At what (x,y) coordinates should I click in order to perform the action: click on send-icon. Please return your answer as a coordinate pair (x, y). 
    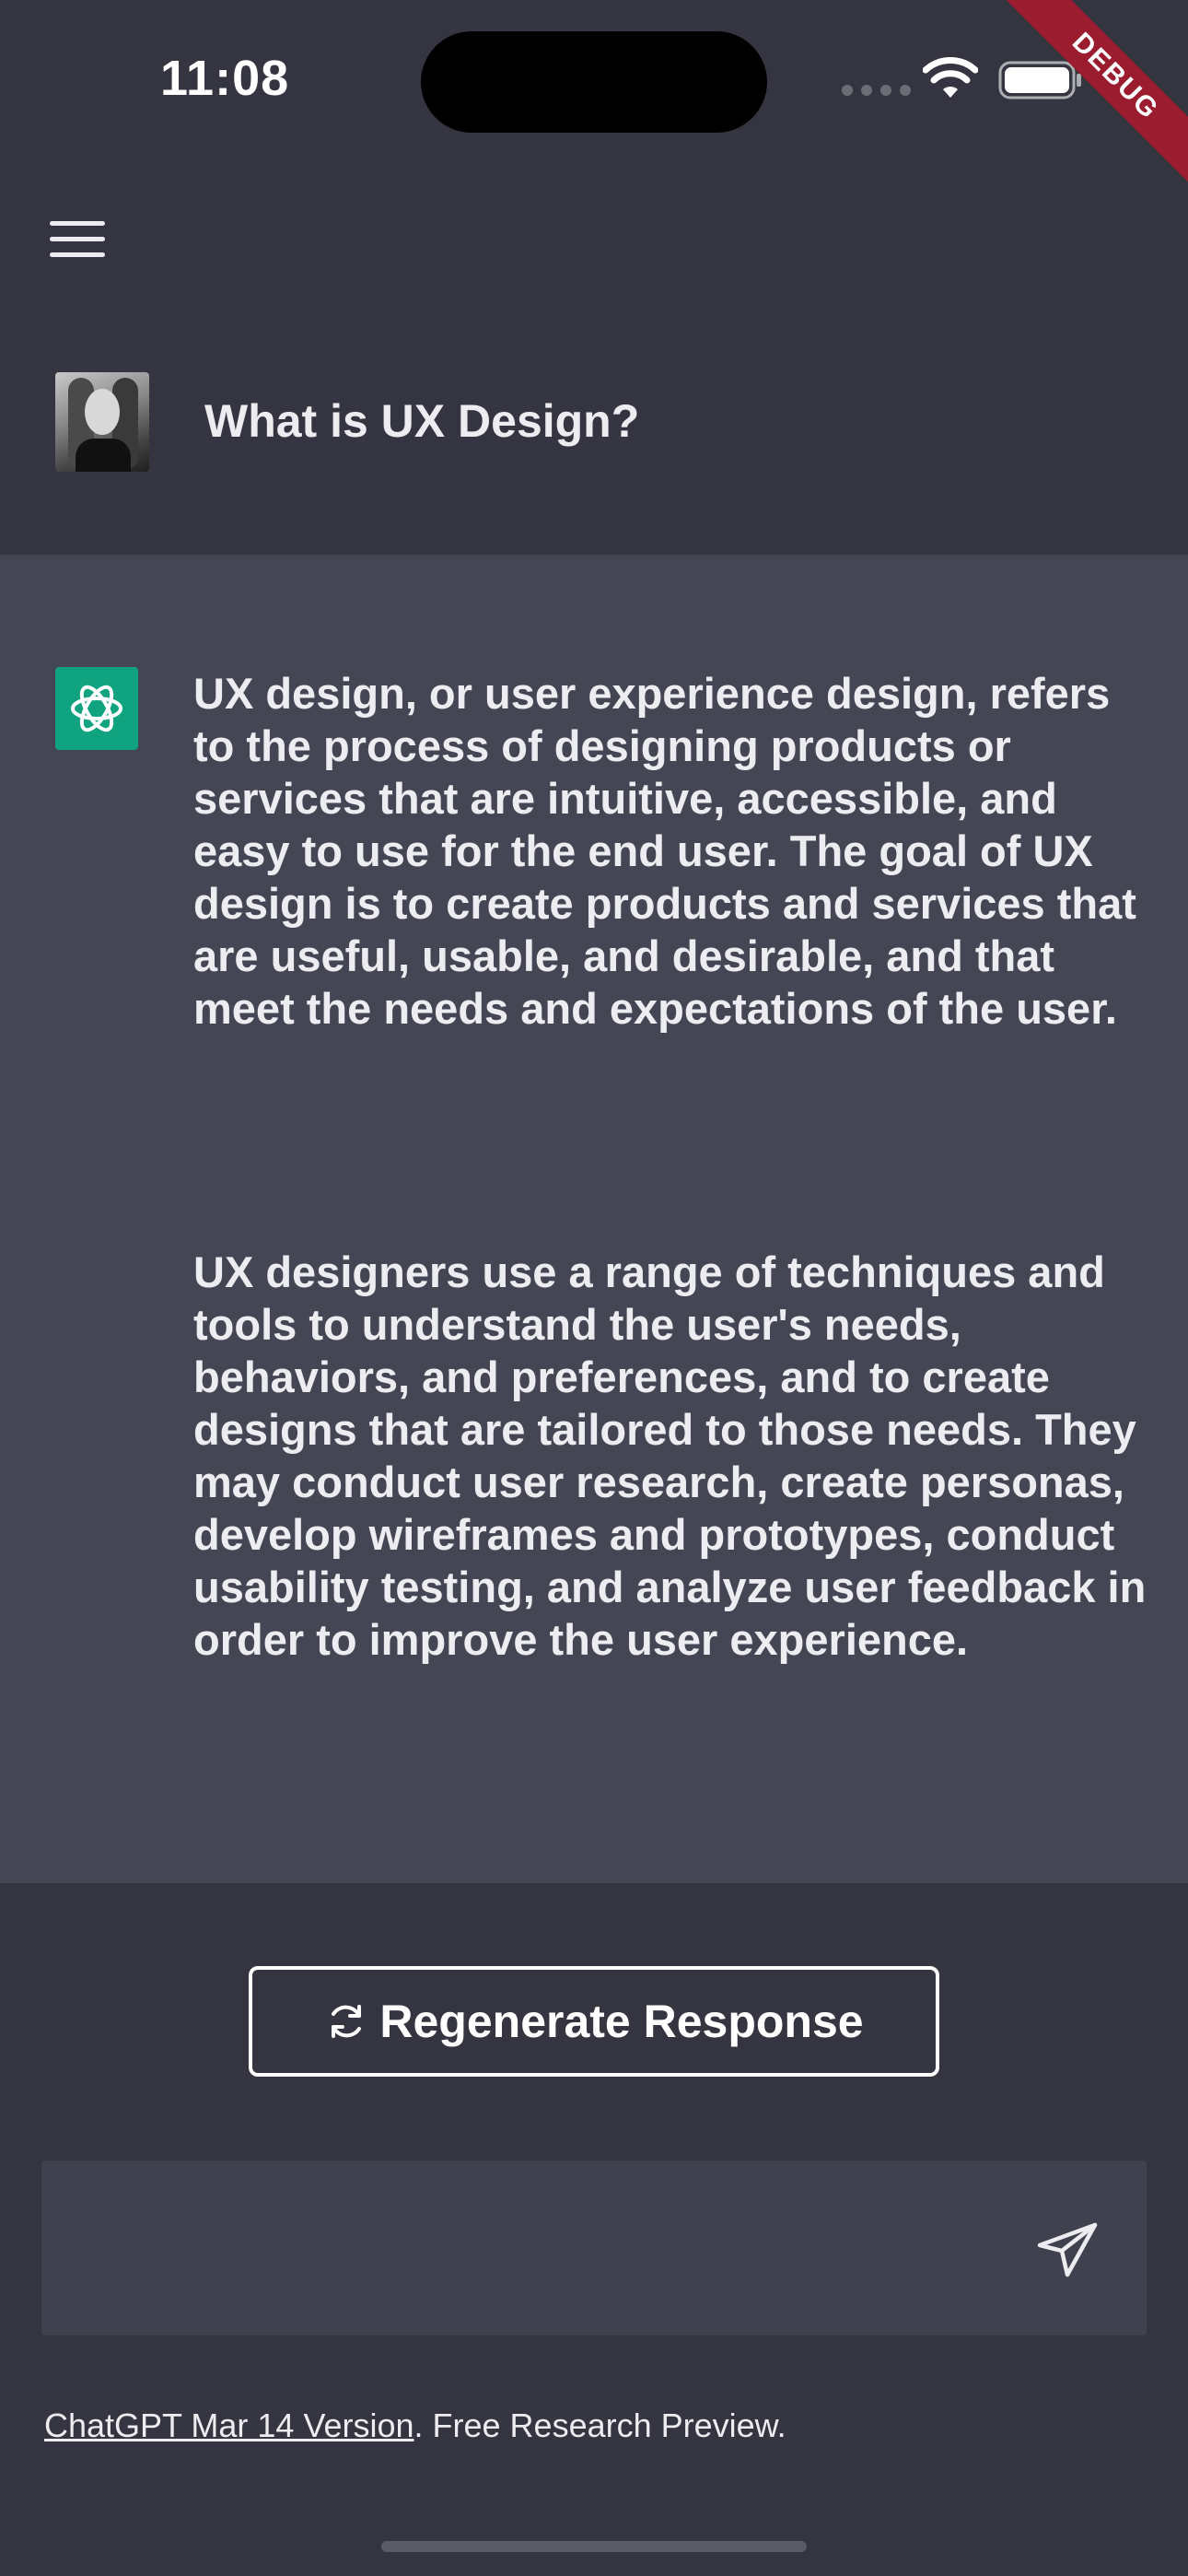
    Looking at the image, I should click on (1067, 2250).